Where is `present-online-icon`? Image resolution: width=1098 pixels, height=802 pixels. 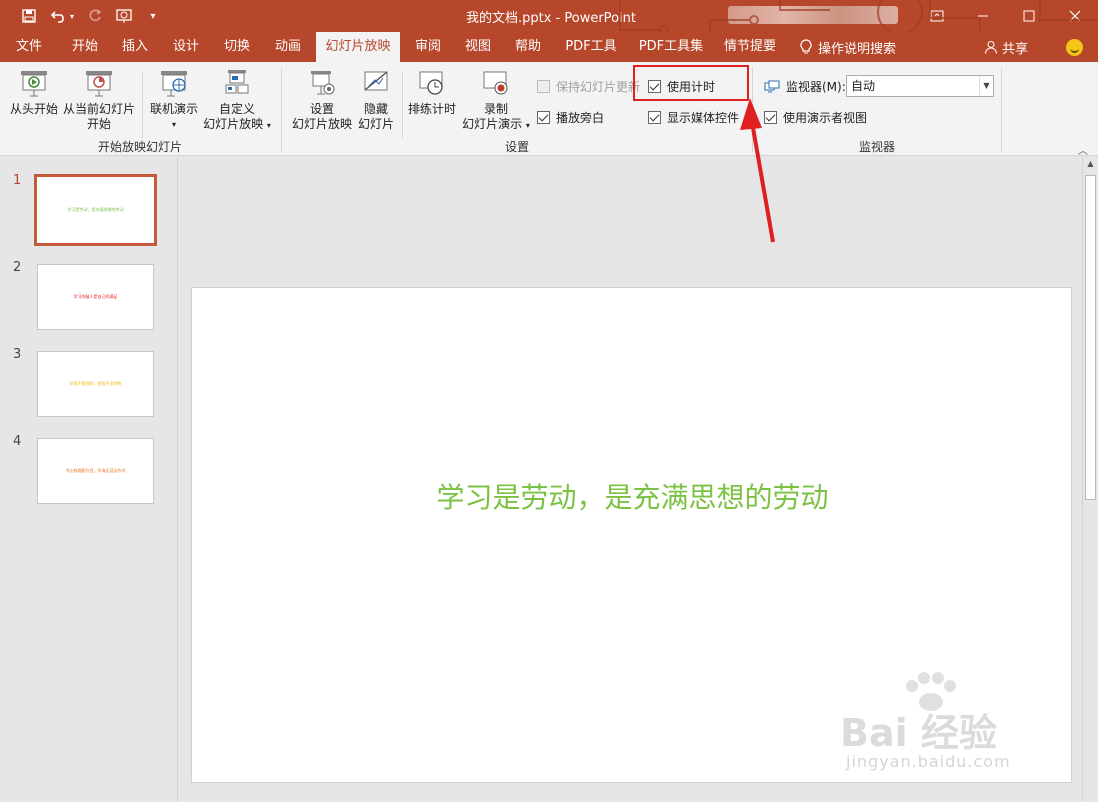 present-online-icon is located at coordinates (174, 83).